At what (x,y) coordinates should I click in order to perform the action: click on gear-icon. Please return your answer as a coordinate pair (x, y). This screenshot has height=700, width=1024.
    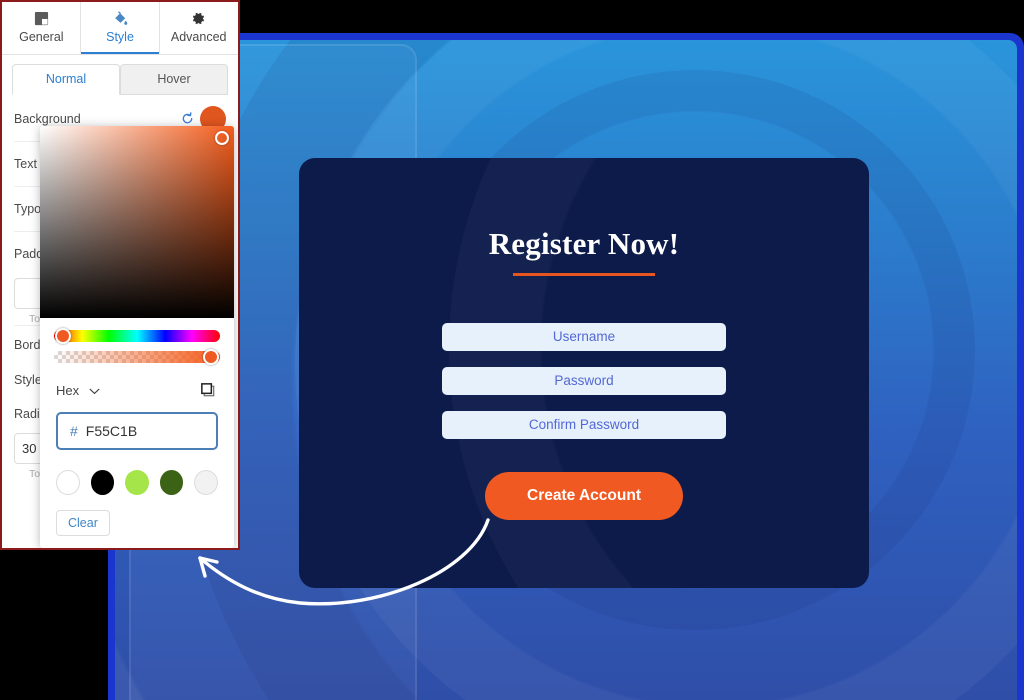
    Looking at the image, I should click on (198, 18).